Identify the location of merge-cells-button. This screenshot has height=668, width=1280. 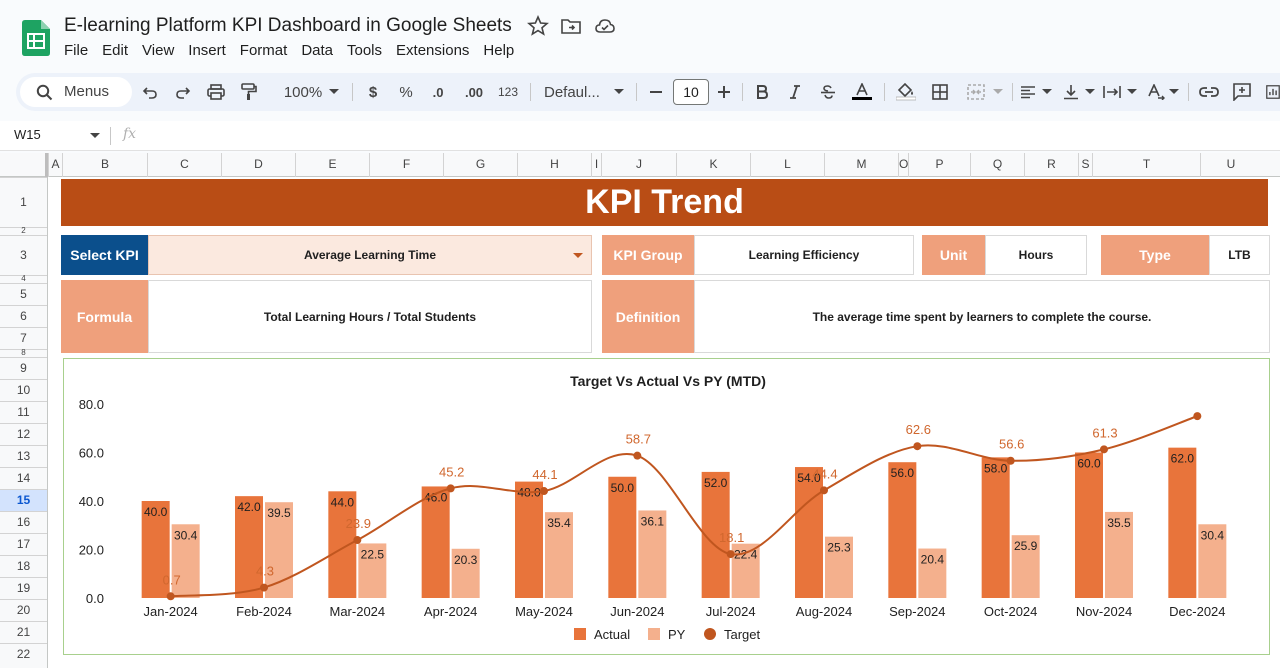
(976, 92).